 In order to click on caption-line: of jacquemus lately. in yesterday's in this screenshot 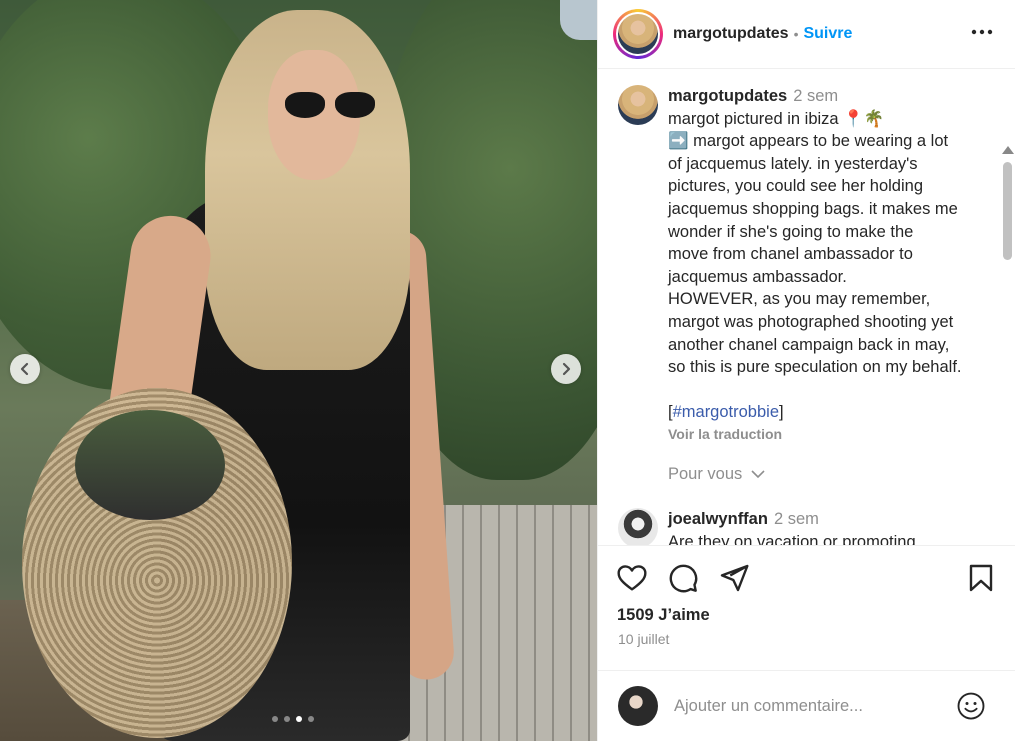, I will do `click(793, 163)`.